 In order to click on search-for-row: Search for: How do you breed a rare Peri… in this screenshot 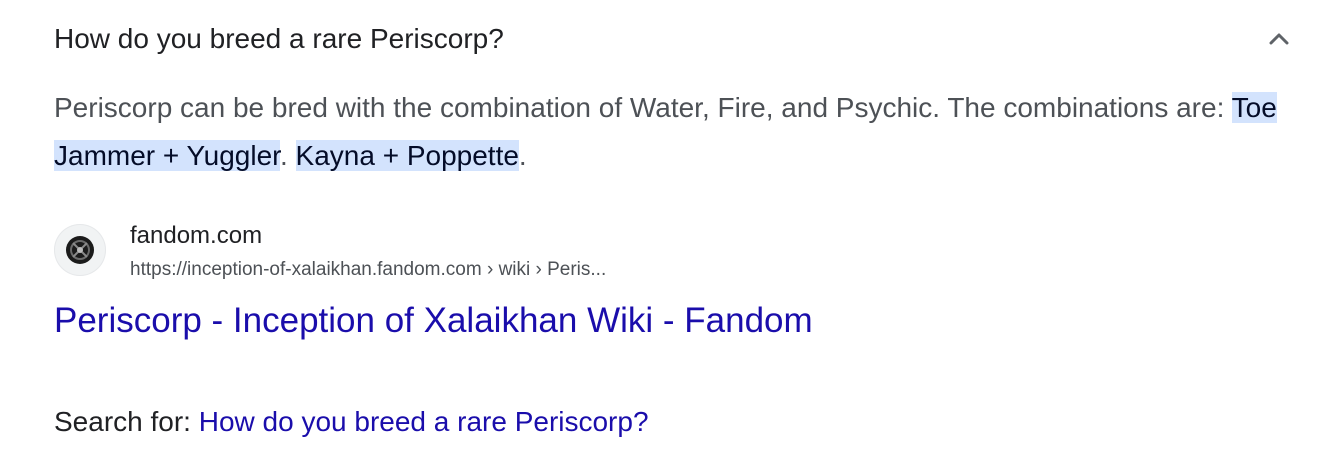, I will do `click(351, 422)`.